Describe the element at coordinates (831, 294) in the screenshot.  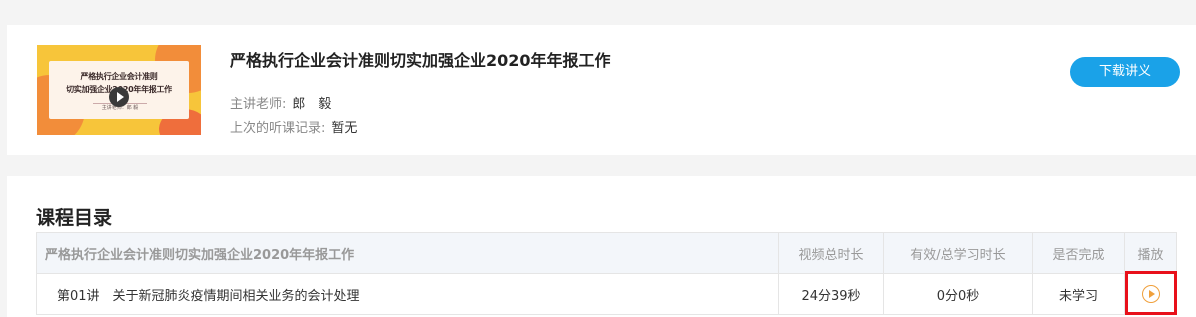
I see `video-duration: 24分39秒` at that location.